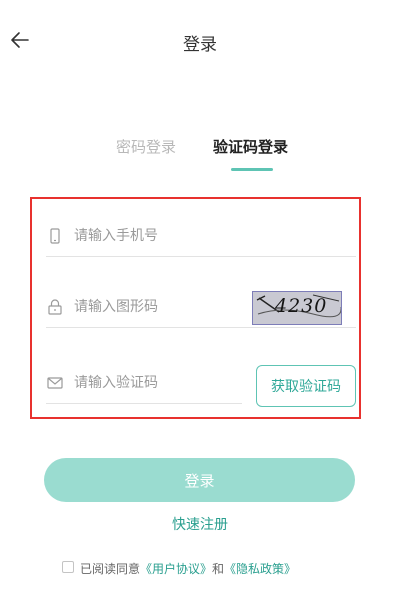  I want to click on mail-icon, so click(55, 383).